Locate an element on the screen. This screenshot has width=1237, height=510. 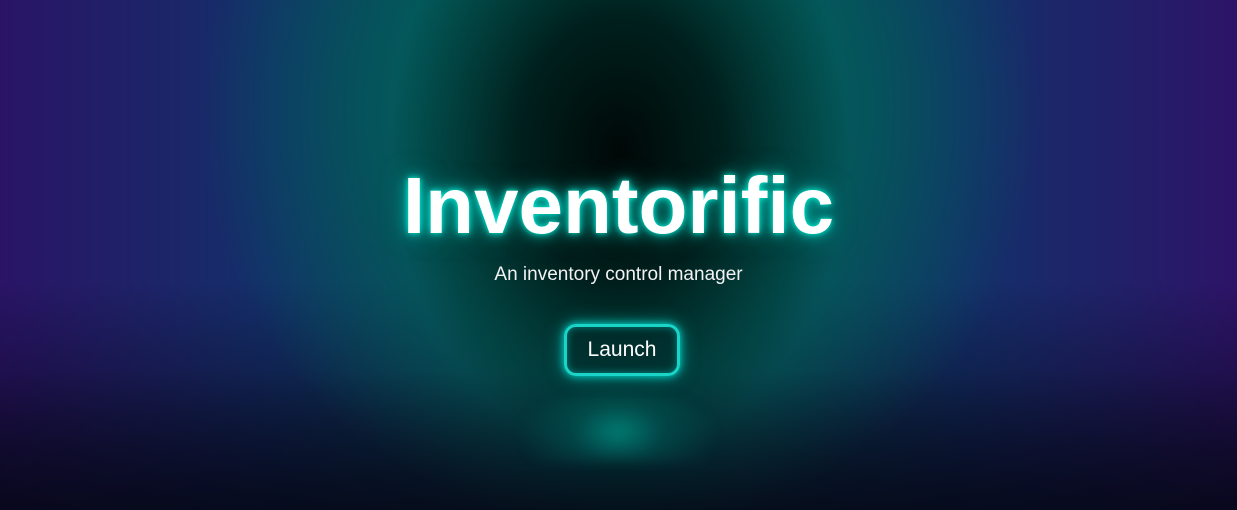
launch-button: Launch is located at coordinates (622, 350).